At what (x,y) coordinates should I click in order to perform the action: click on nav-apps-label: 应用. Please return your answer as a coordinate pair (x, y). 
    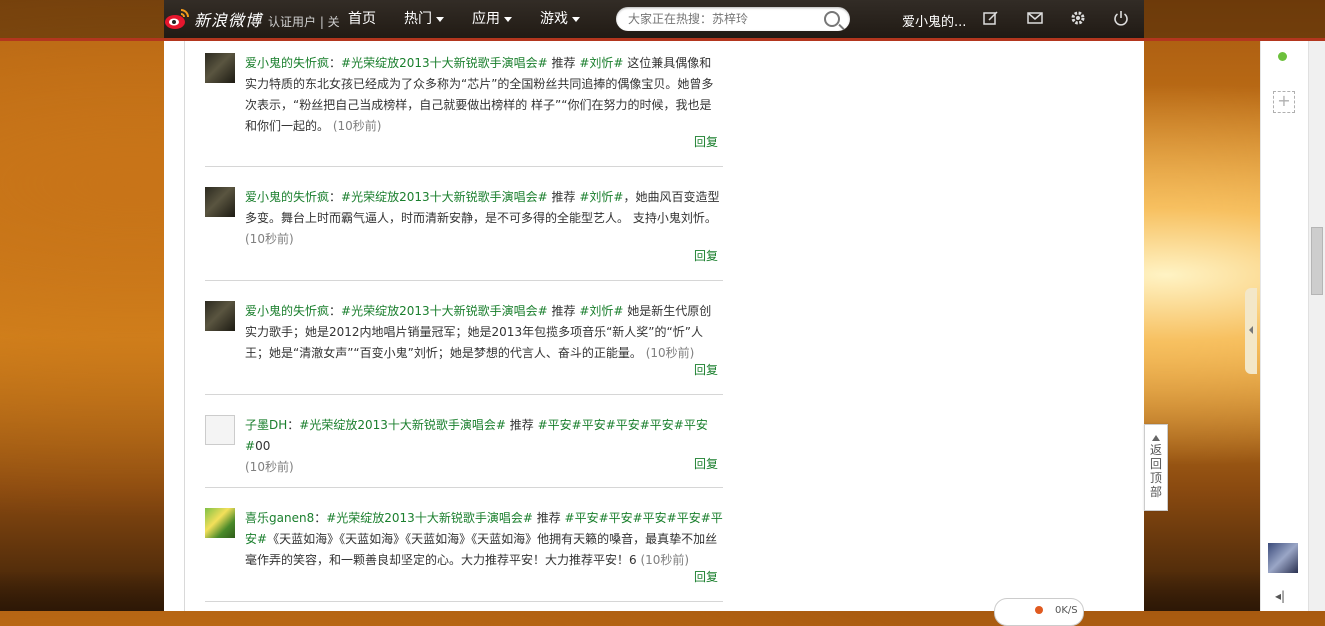
    Looking at the image, I should click on (486, 19).